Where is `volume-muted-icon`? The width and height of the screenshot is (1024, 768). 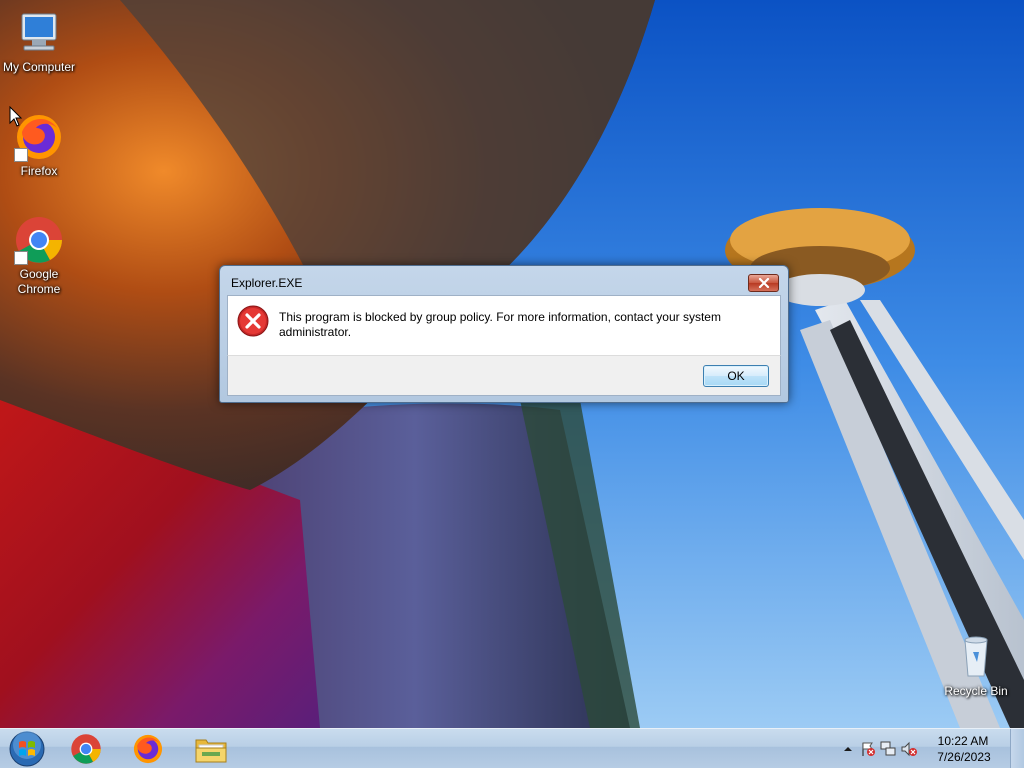
volume-muted-icon is located at coordinates (909, 749).